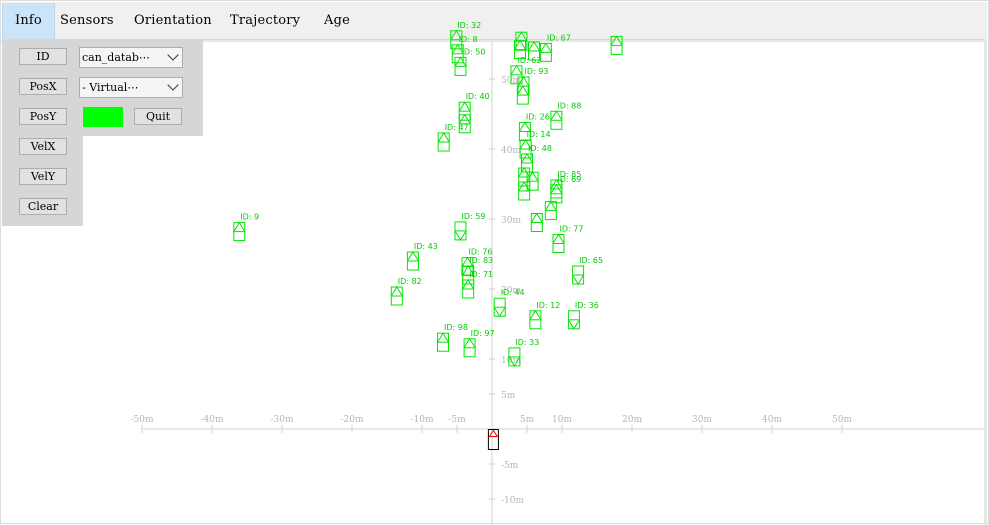 Image resolution: width=989 pixels, height=525 pixels. What do you see at coordinates (456, 327) in the screenshot?
I see `object-id-label: ID: 98` at bounding box center [456, 327].